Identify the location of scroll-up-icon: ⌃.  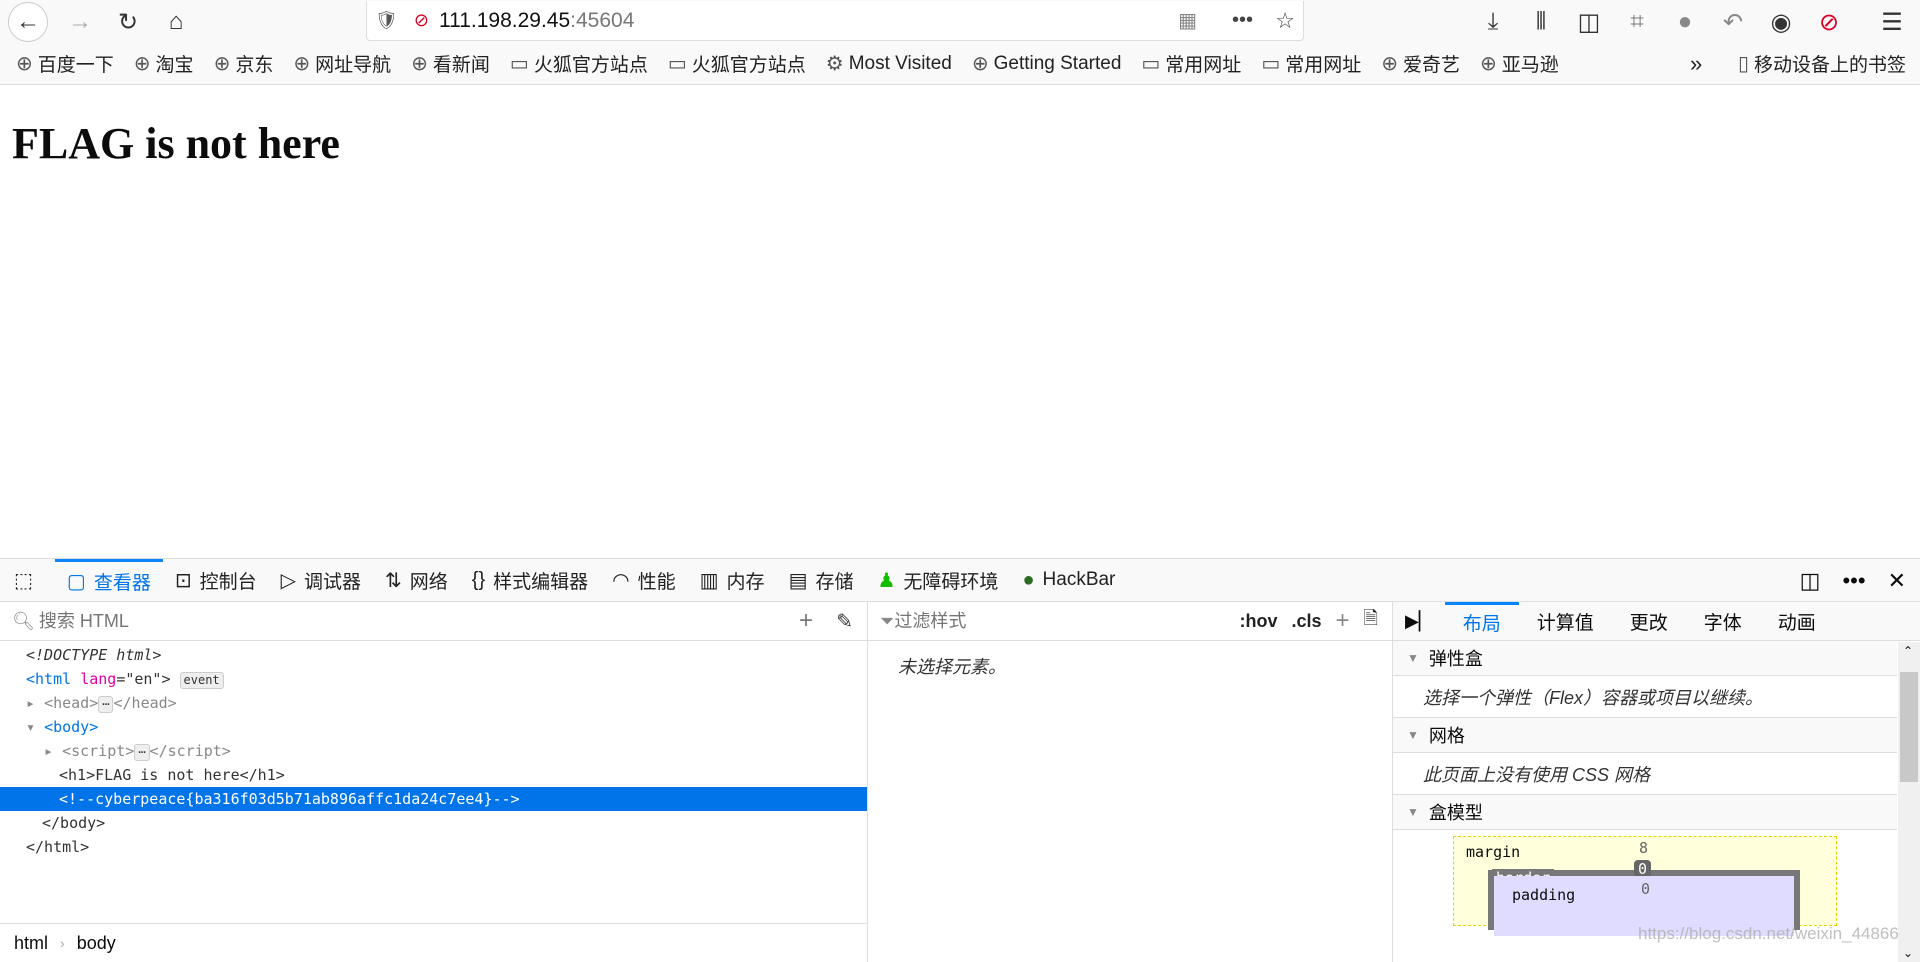
(1908, 651).